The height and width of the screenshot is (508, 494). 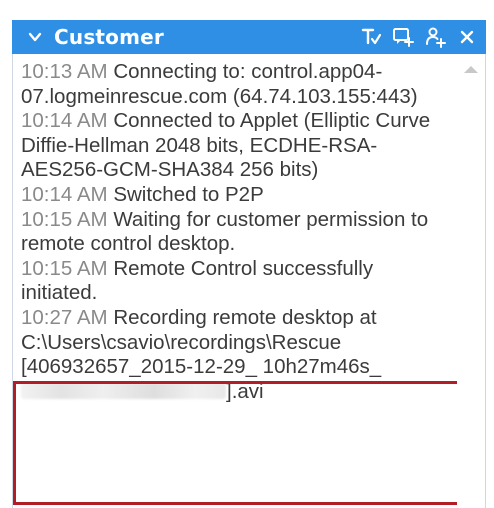 I want to click on log-message: Switched to P2P, so click(x=188, y=194).